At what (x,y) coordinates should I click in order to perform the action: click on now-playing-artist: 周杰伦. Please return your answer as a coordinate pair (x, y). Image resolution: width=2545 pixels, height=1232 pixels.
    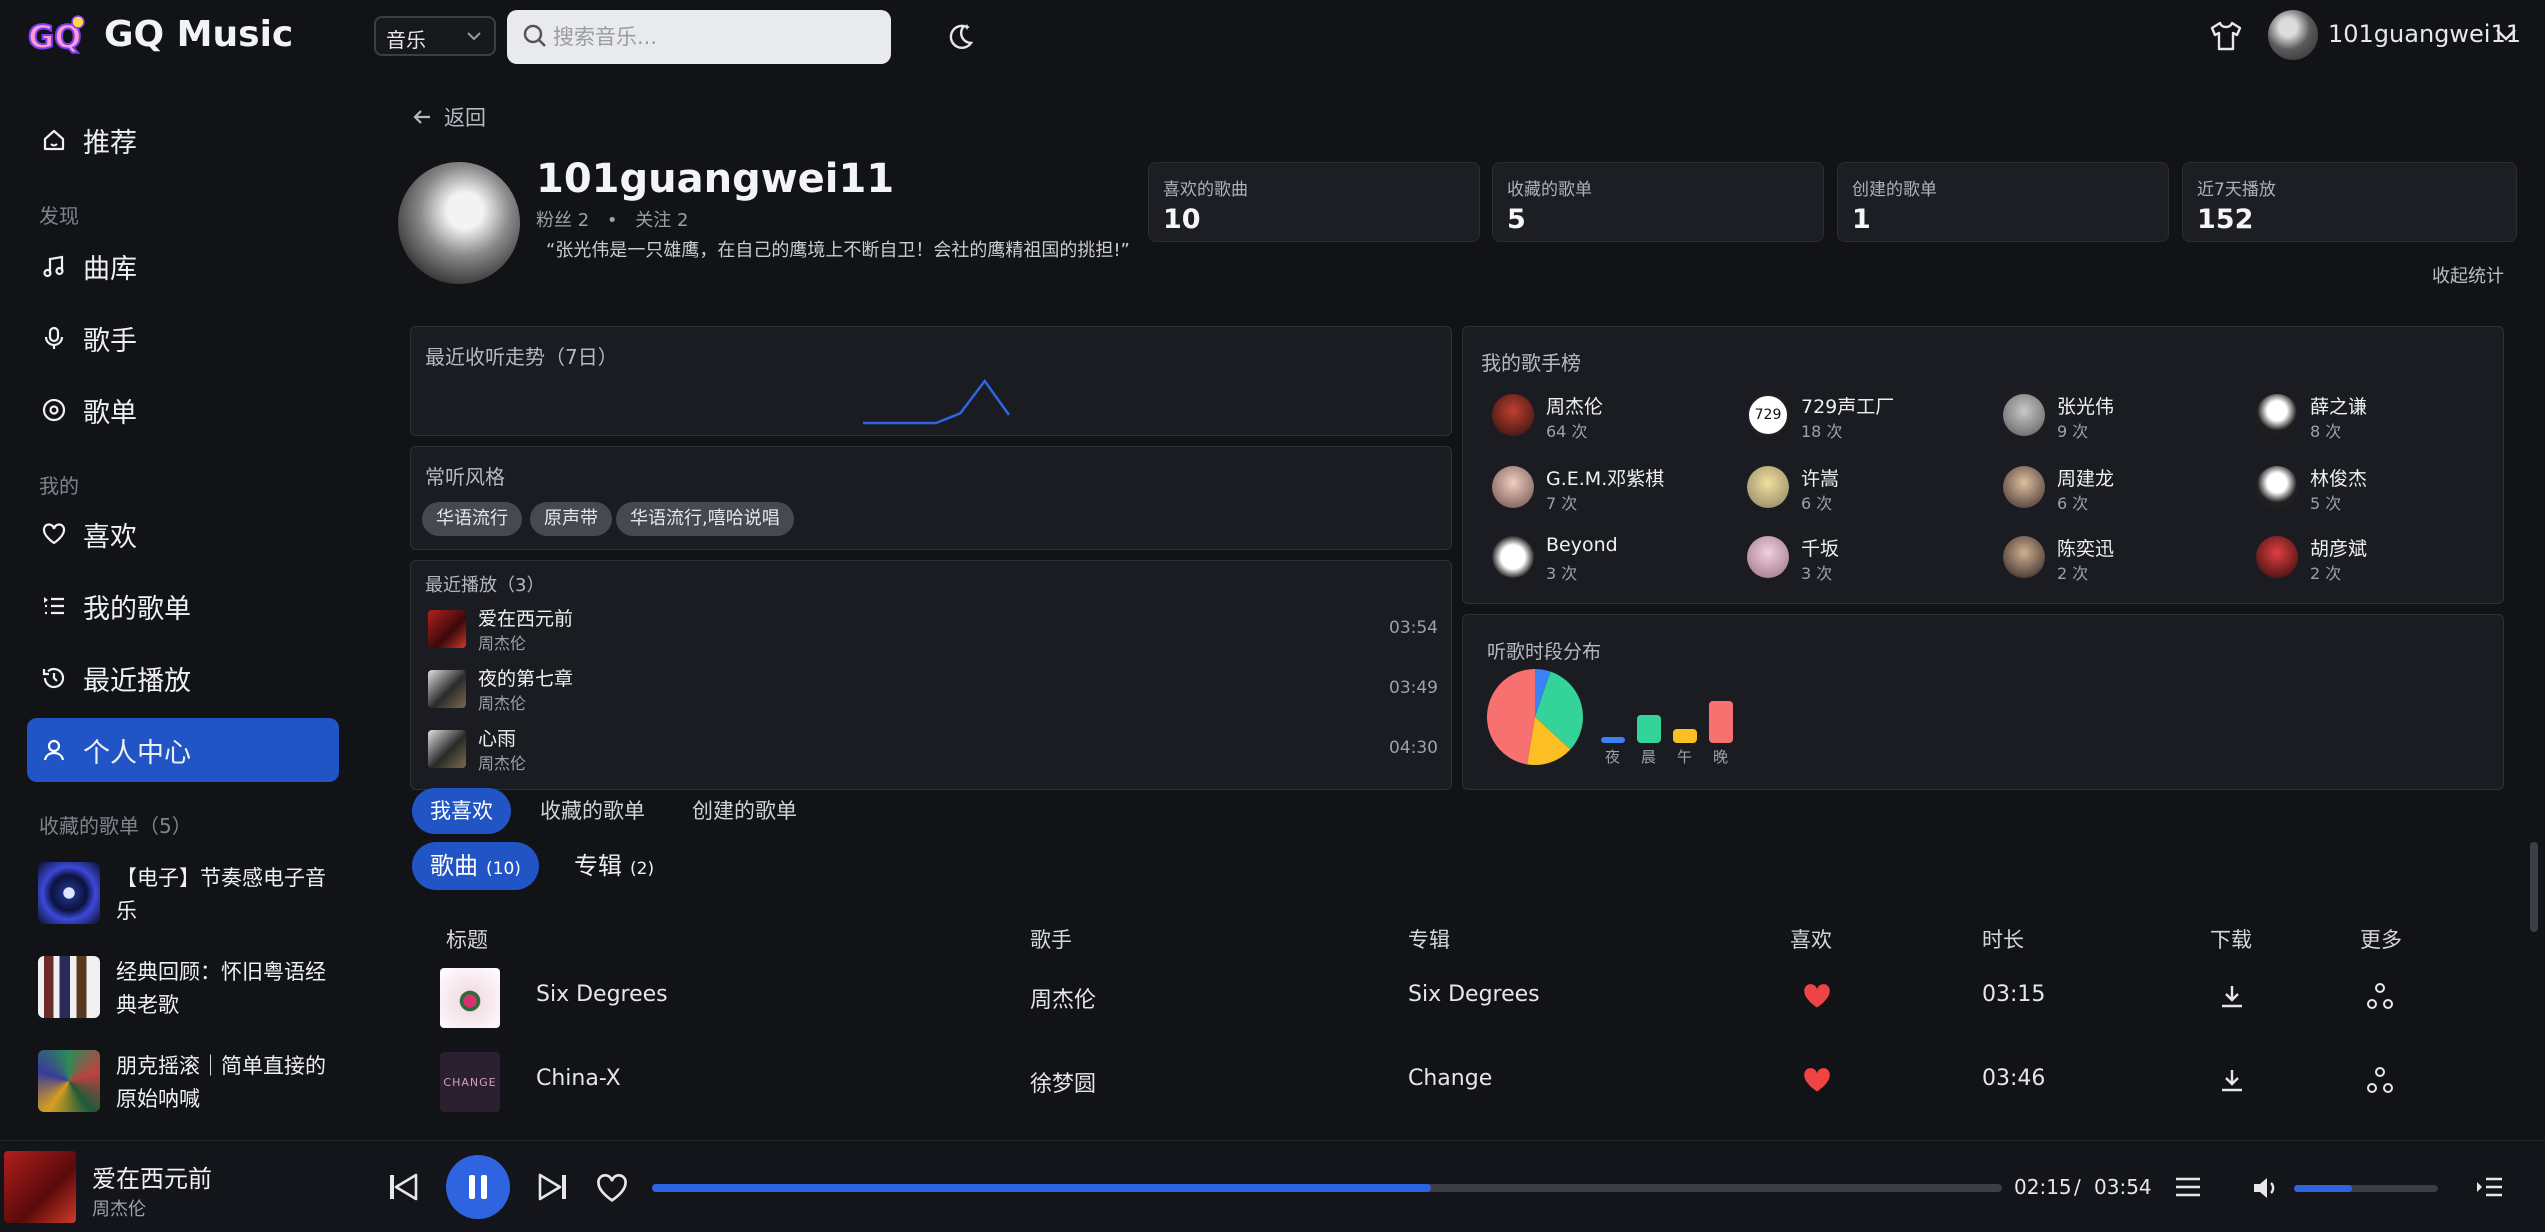
    Looking at the image, I should click on (119, 1208).